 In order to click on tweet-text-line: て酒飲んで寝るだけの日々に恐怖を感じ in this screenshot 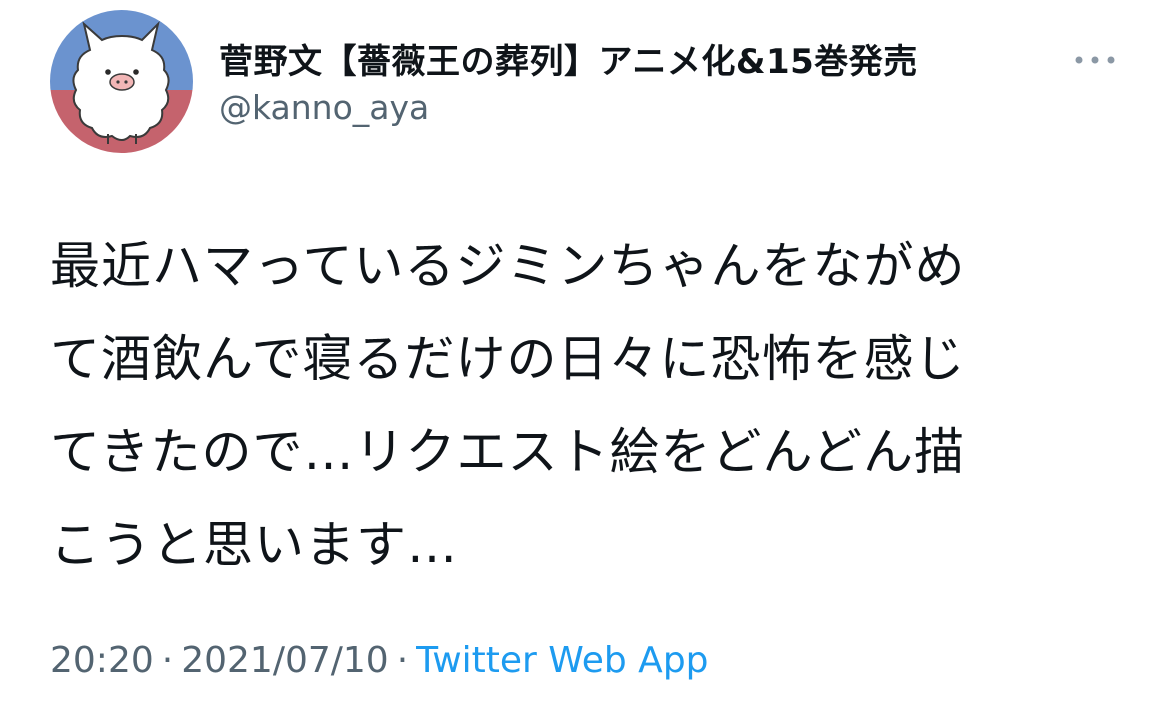, I will do `click(508, 359)`.